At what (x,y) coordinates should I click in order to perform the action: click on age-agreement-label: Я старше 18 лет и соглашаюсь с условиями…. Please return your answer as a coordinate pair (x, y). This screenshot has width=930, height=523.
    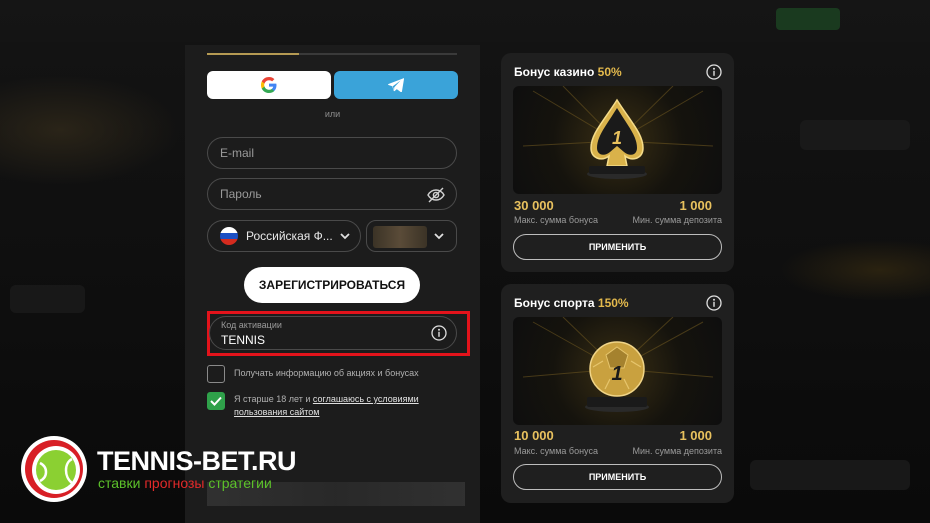
    Looking at the image, I should click on (346, 406).